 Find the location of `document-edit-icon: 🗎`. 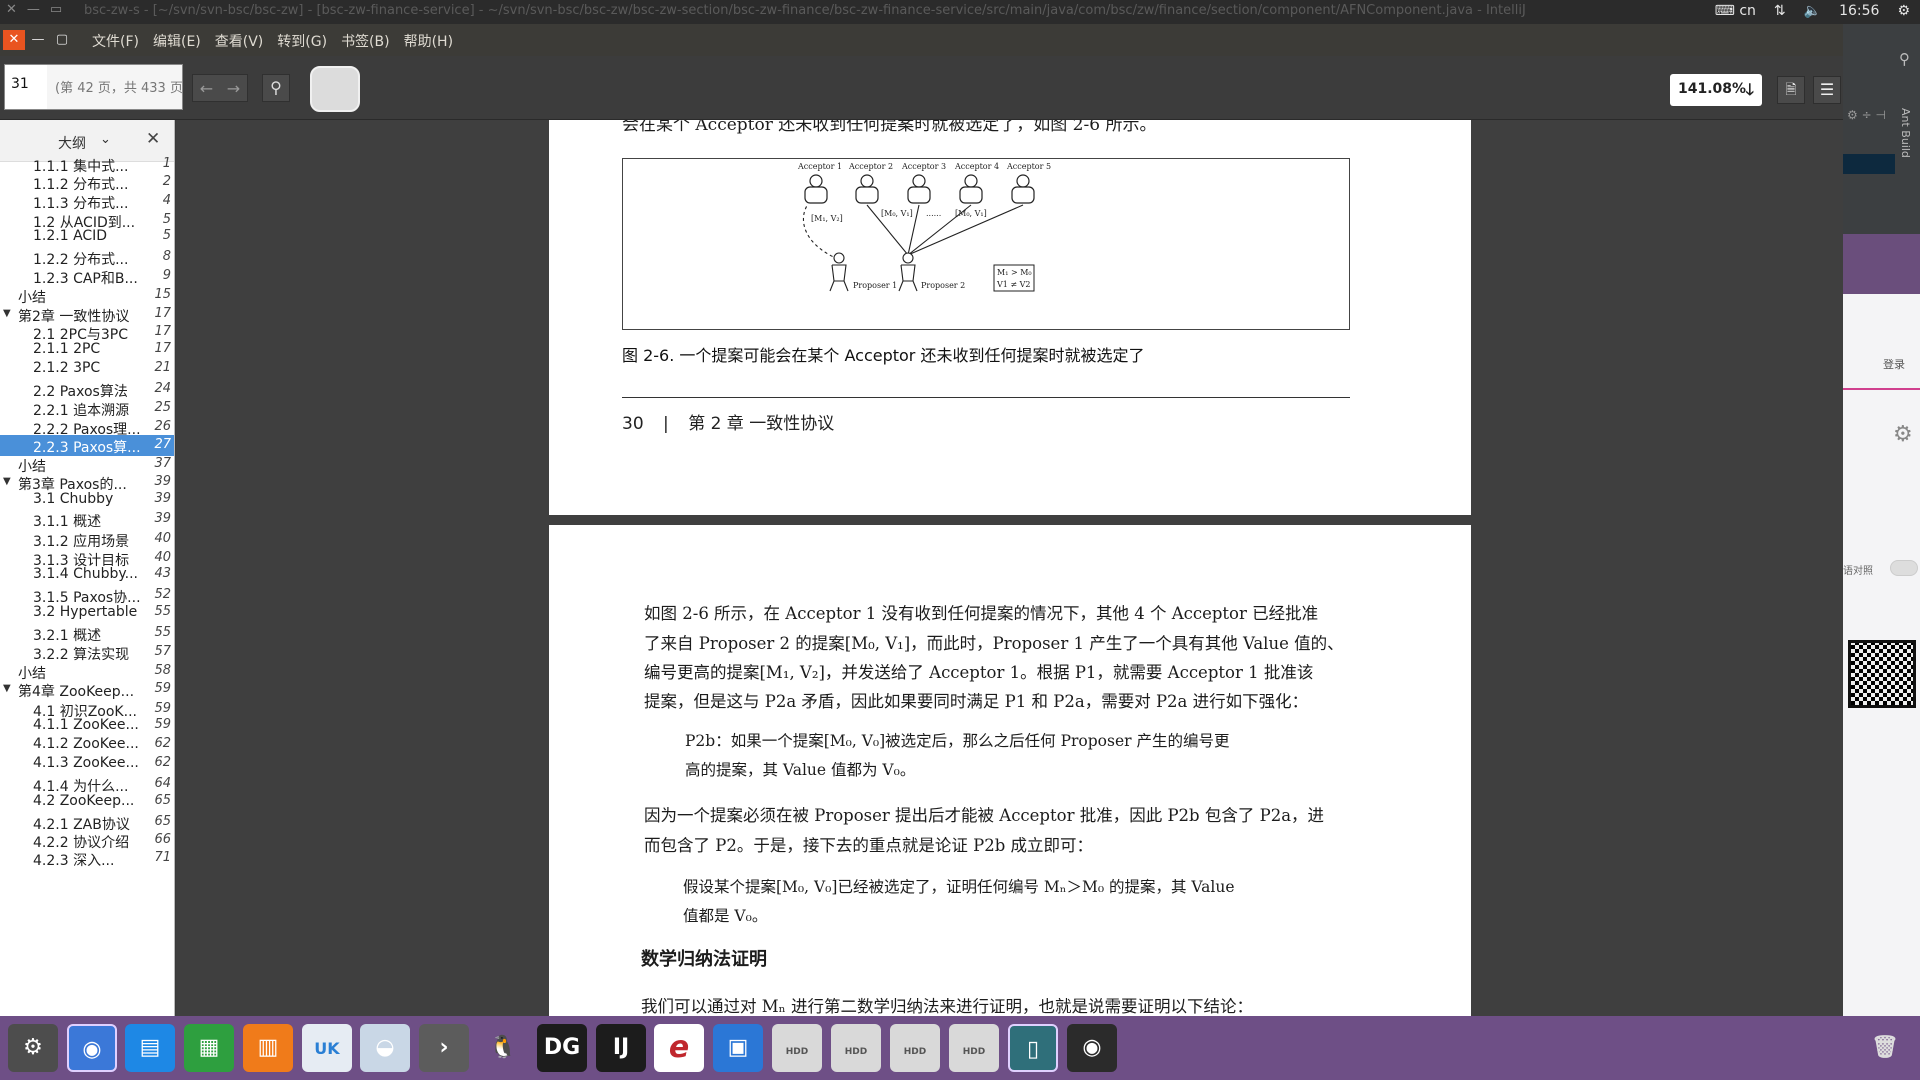

document-edit-icon: 🗎 is located at coordinates (1791, 90).